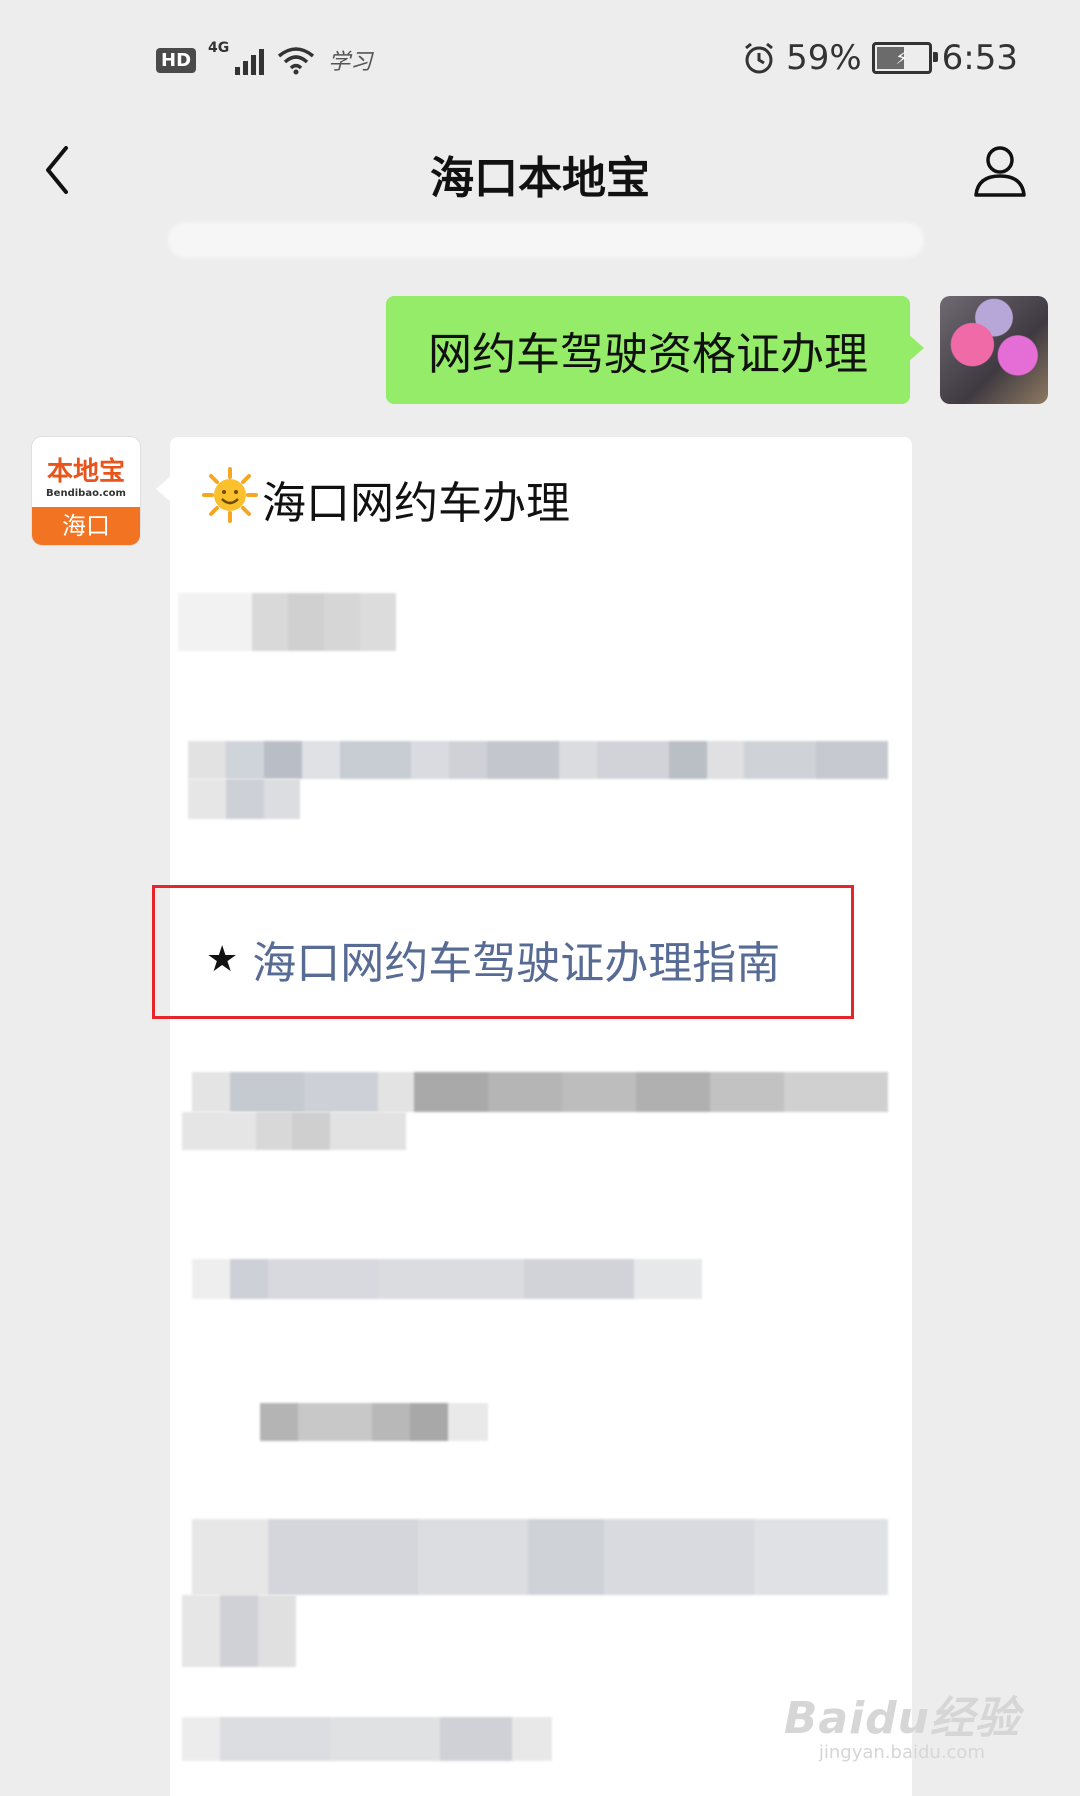  Describe the element at coordinates (994, 350) in the screenshot. I see `user-avatar` at that location.